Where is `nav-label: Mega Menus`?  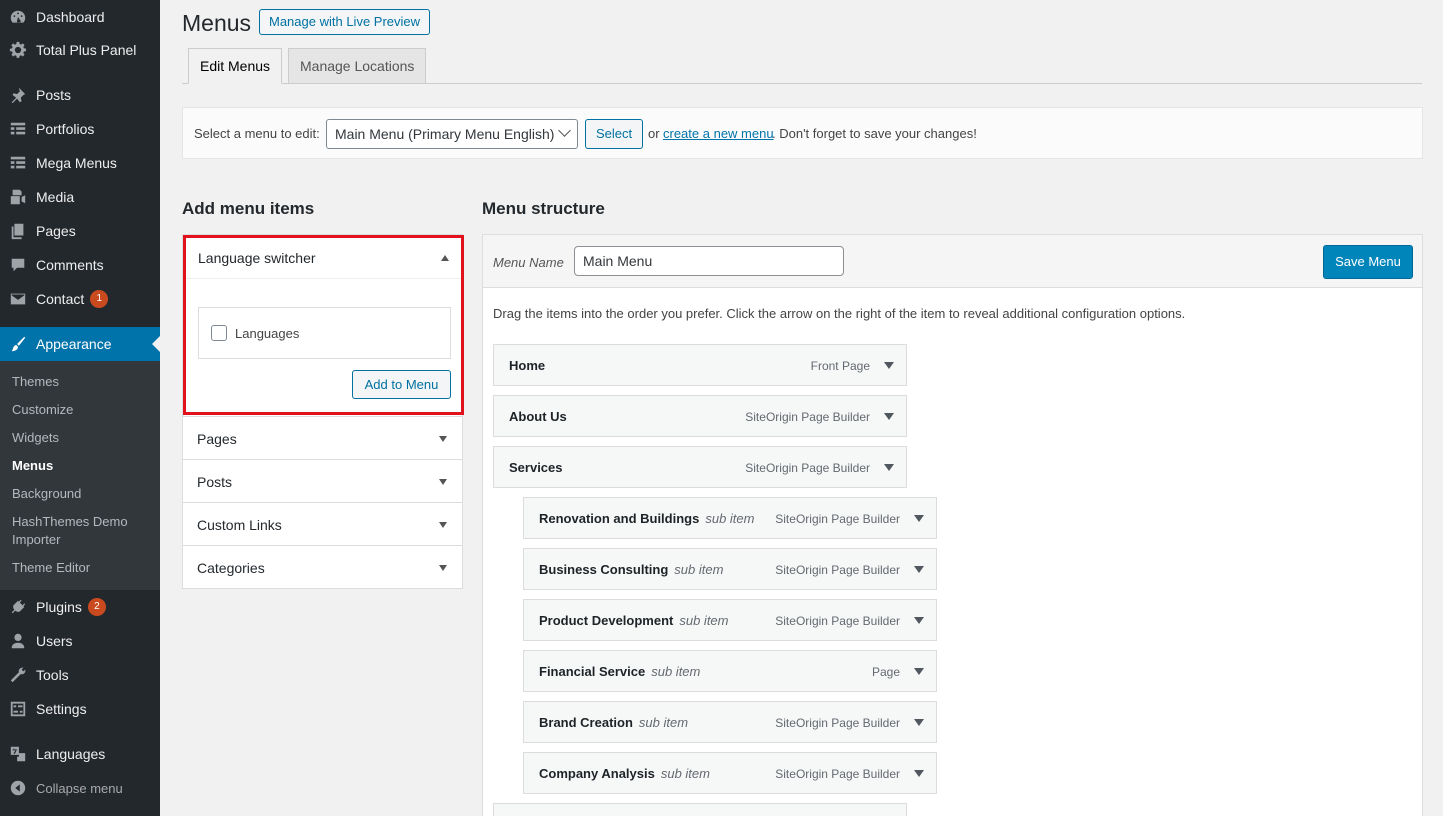
nav-label: Mega Menus is located at coordinates (76, 163).